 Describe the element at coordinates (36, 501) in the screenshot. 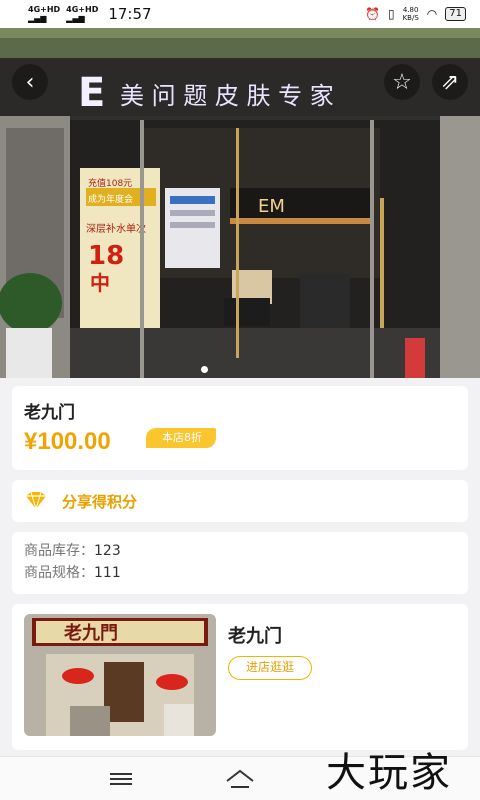

I see `diamond-icon` at that location.